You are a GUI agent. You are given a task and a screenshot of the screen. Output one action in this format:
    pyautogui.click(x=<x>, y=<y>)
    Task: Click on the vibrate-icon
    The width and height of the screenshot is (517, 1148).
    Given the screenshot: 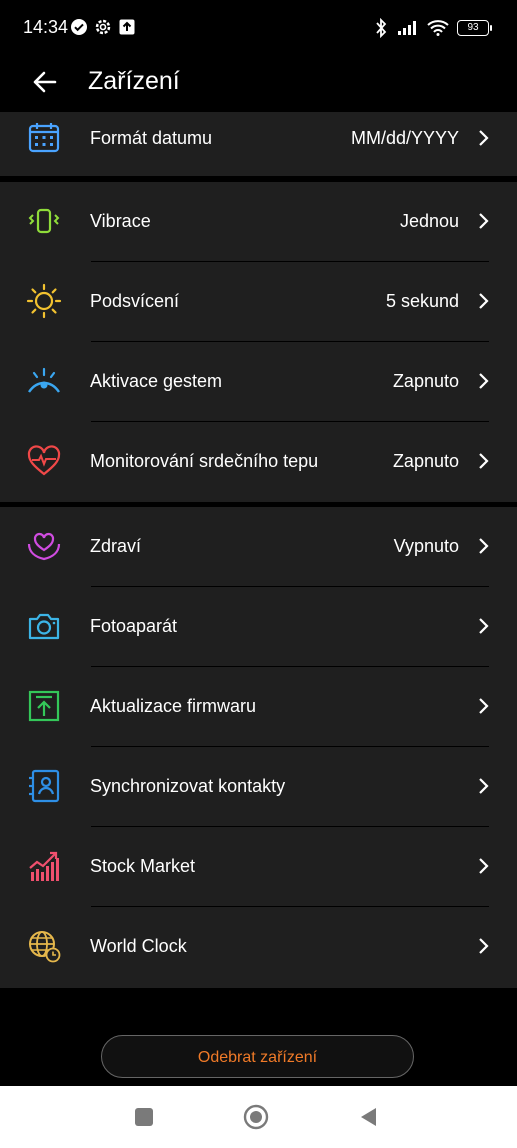 What is the action you would take?
    pyautogui.click(x=44, y=221)
    